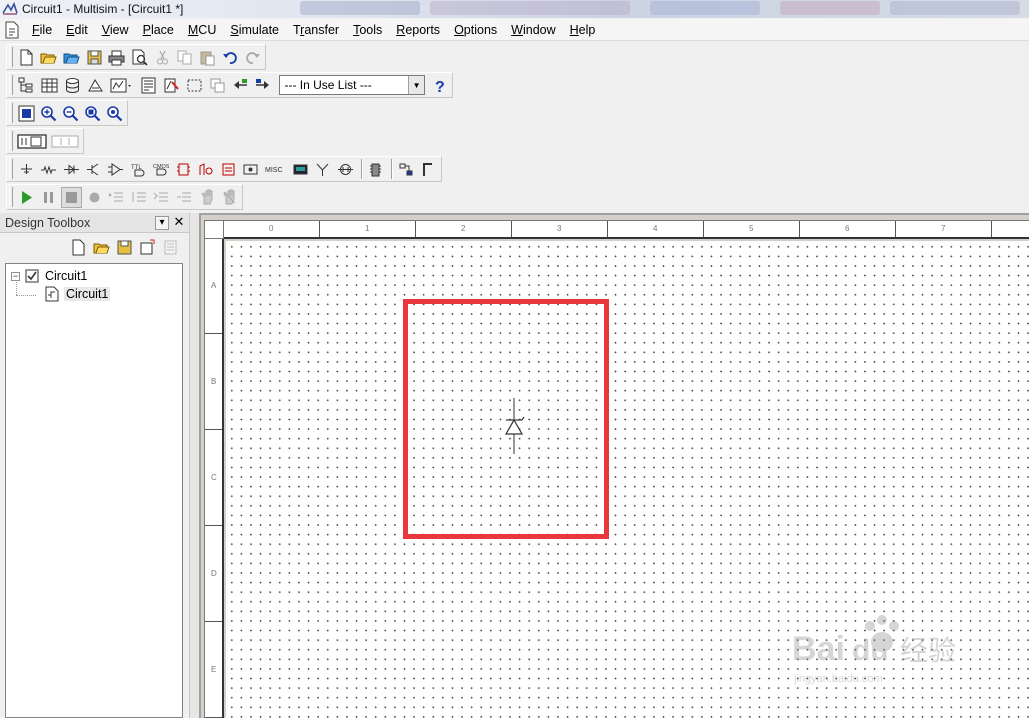 The width and height of the screenshot is (1029, 718). Describe the element at coordinates (184, 57) in the screenshot. I see `copy-icon` at that location.